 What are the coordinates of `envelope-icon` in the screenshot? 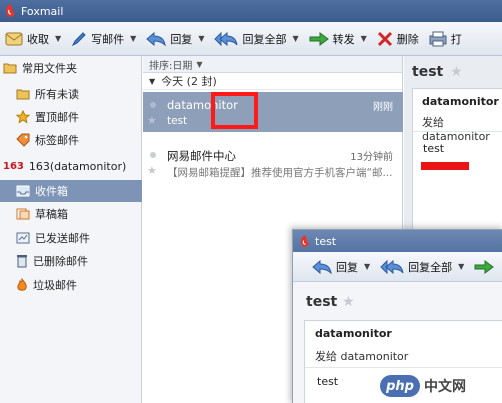 It's located at (14, 38).